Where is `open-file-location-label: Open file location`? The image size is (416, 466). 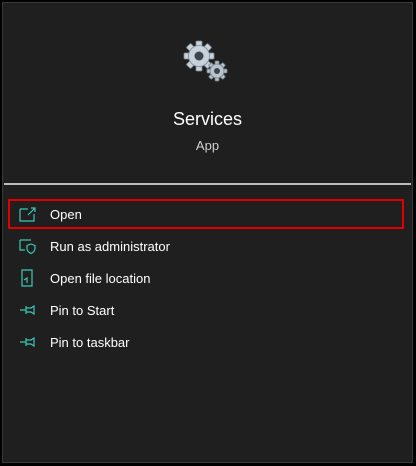
open-file-location-label: Open file location is located at coordinates (100, 278).